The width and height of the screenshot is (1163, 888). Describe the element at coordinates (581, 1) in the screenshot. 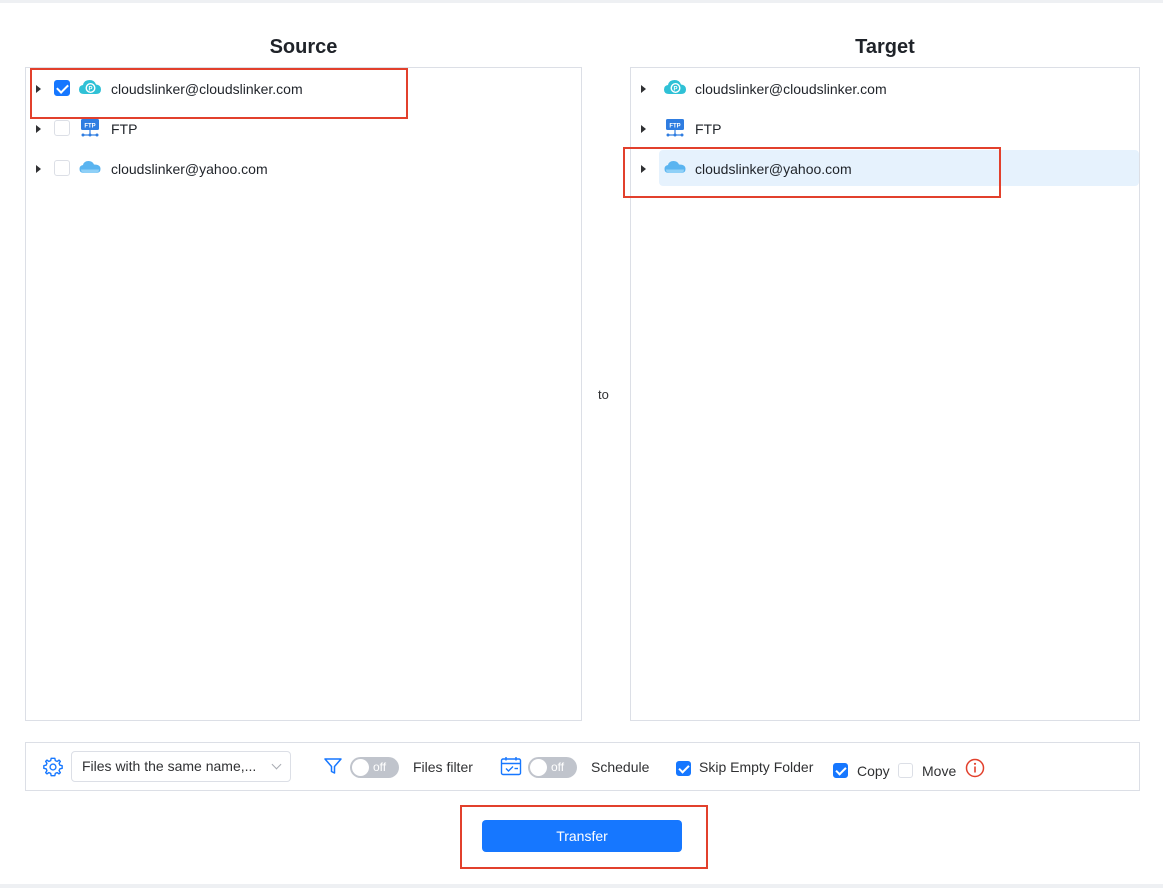

I see `top-border` at that location.